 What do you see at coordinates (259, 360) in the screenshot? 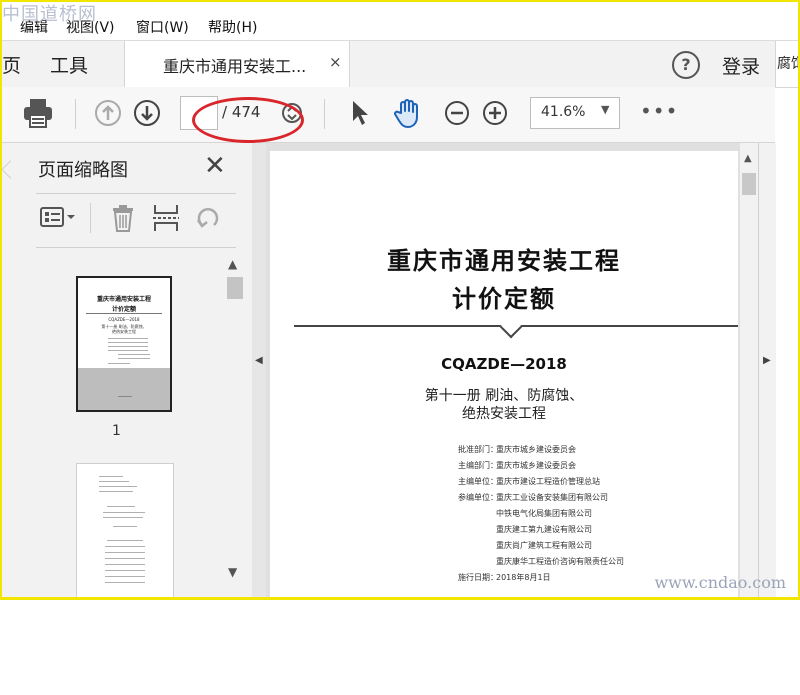
I see `collapse-left-icon: ◀` at bounding box center [259, 360].